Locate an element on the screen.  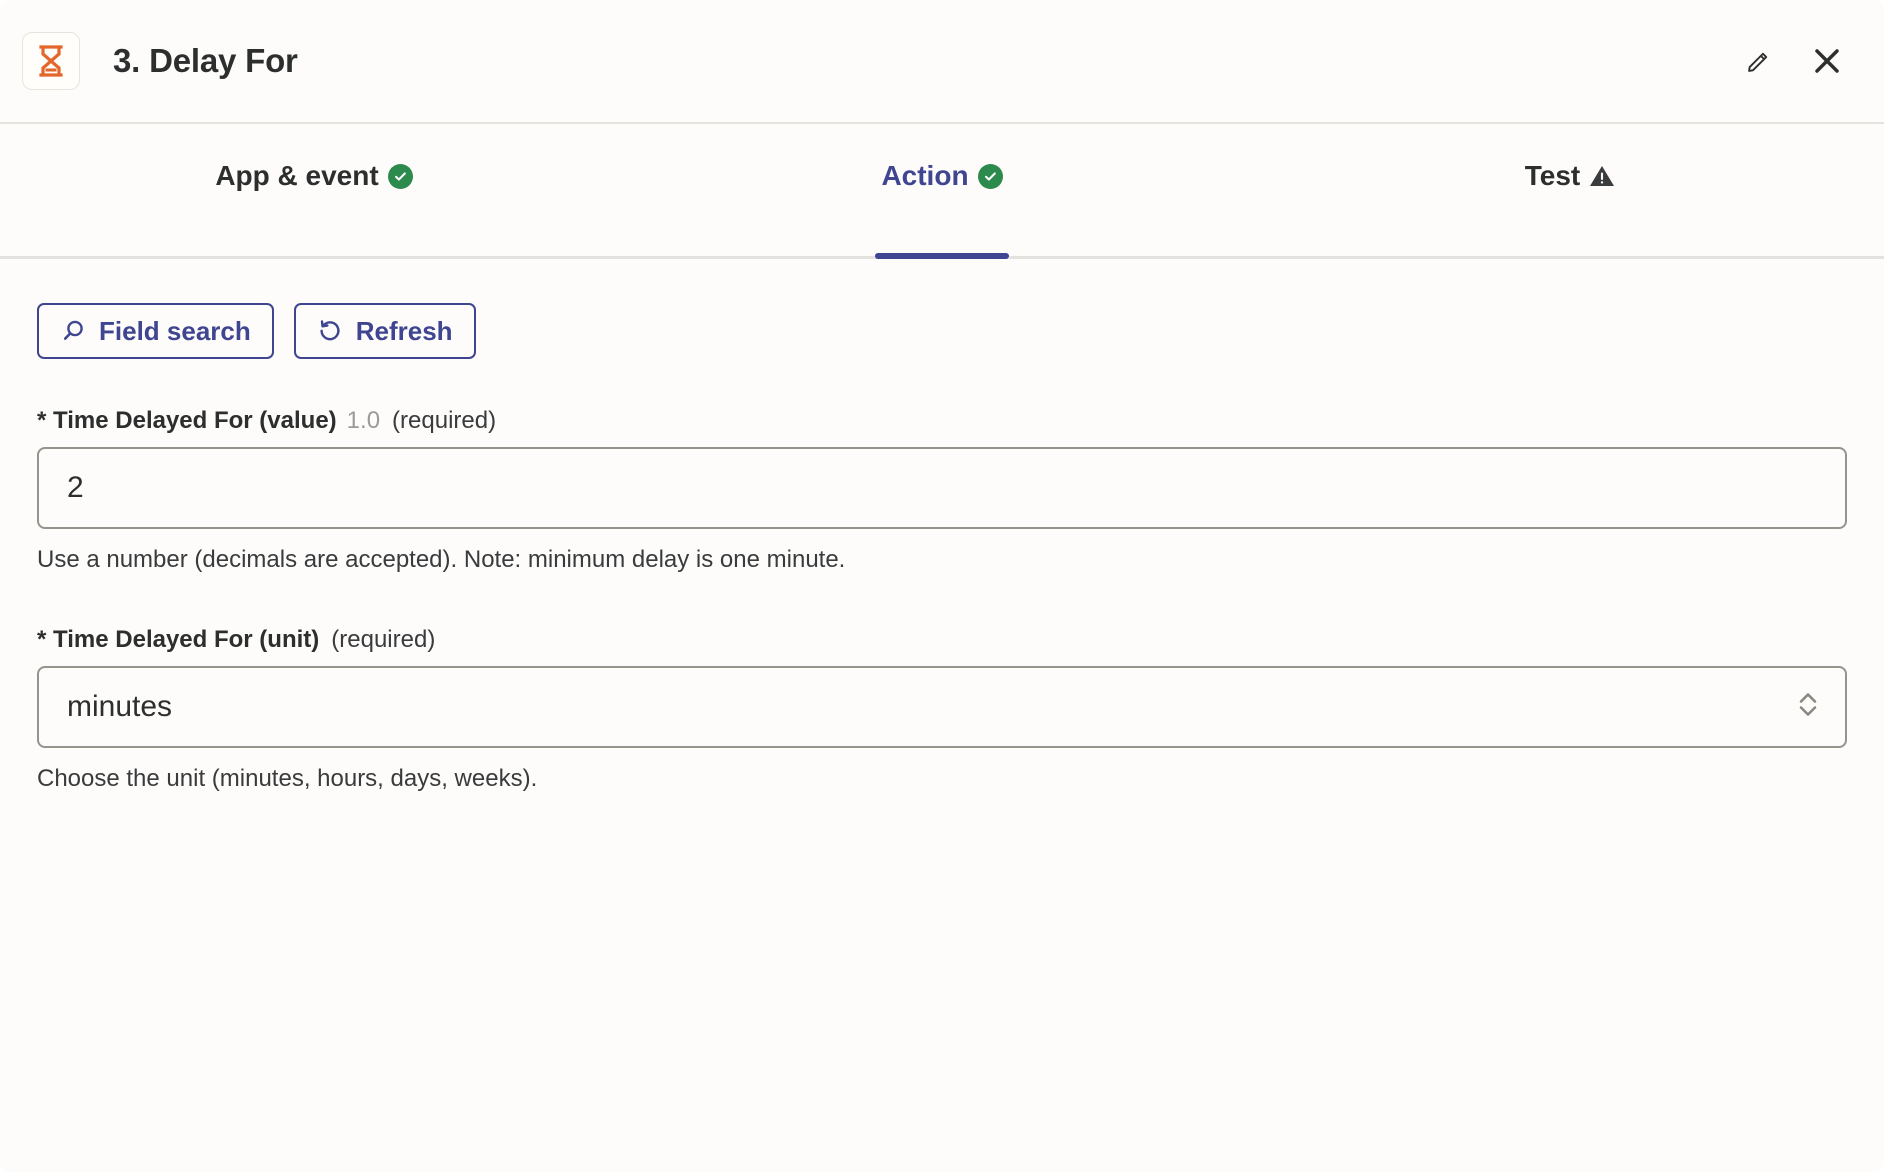
tab-app-and-event: App & event is located at coordinates (314, 190).